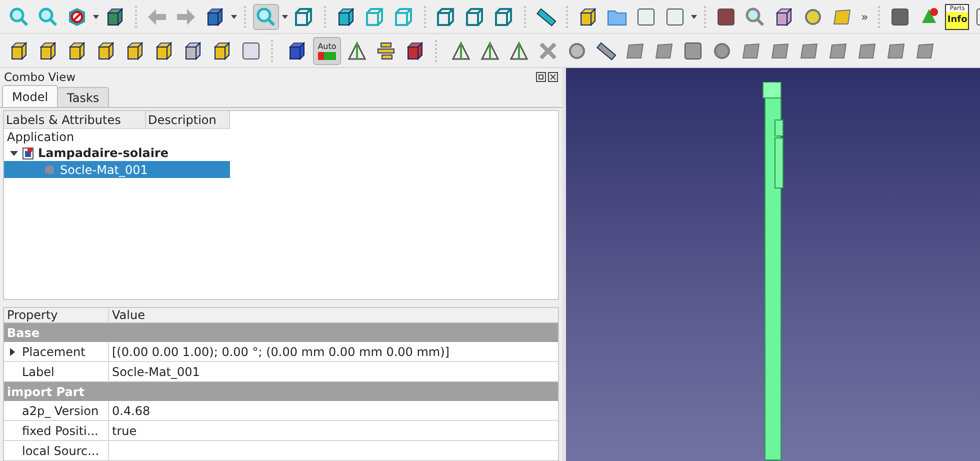 Image resolution: width=980 pixels, height=461 pixels. What do you see at coordinates (83, 97) in the screenshot?
I see `tab: Tasks` at bounding box center [83, 97].